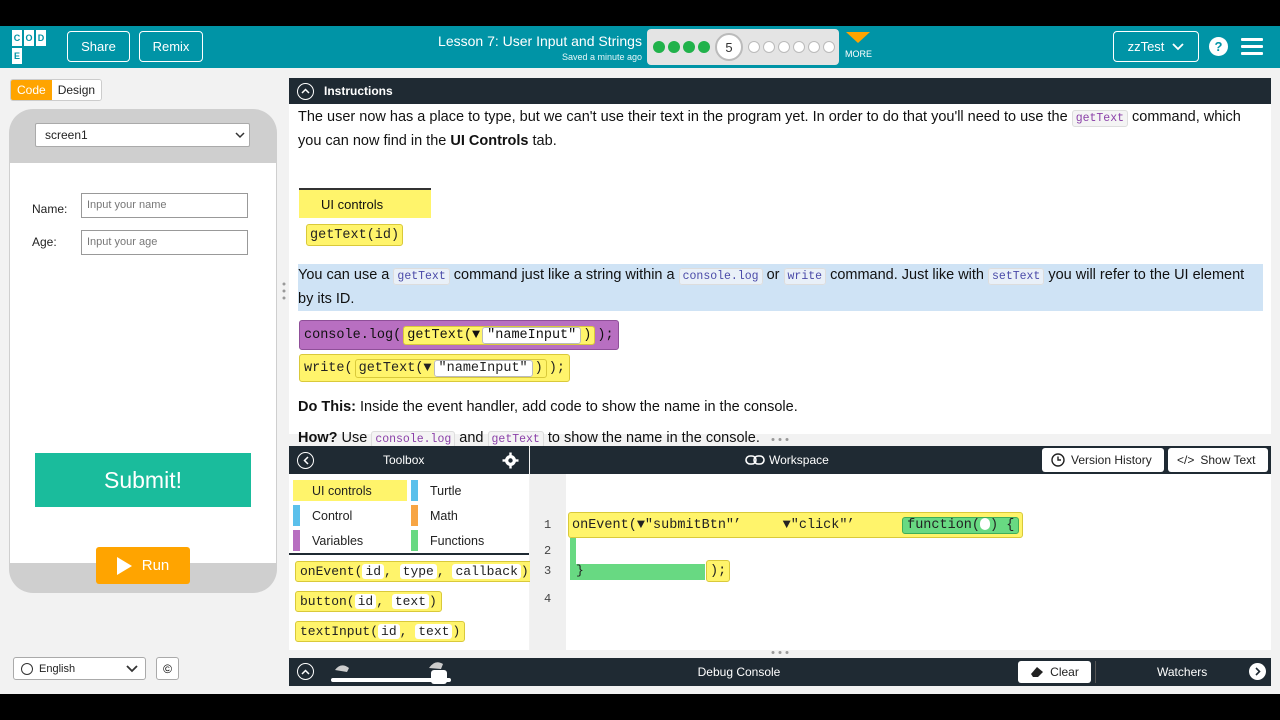 This screenshot has height=720, width=1280. Describe the element at coordinates (1095, 672) in the screenshot. I see `divider` at that location.